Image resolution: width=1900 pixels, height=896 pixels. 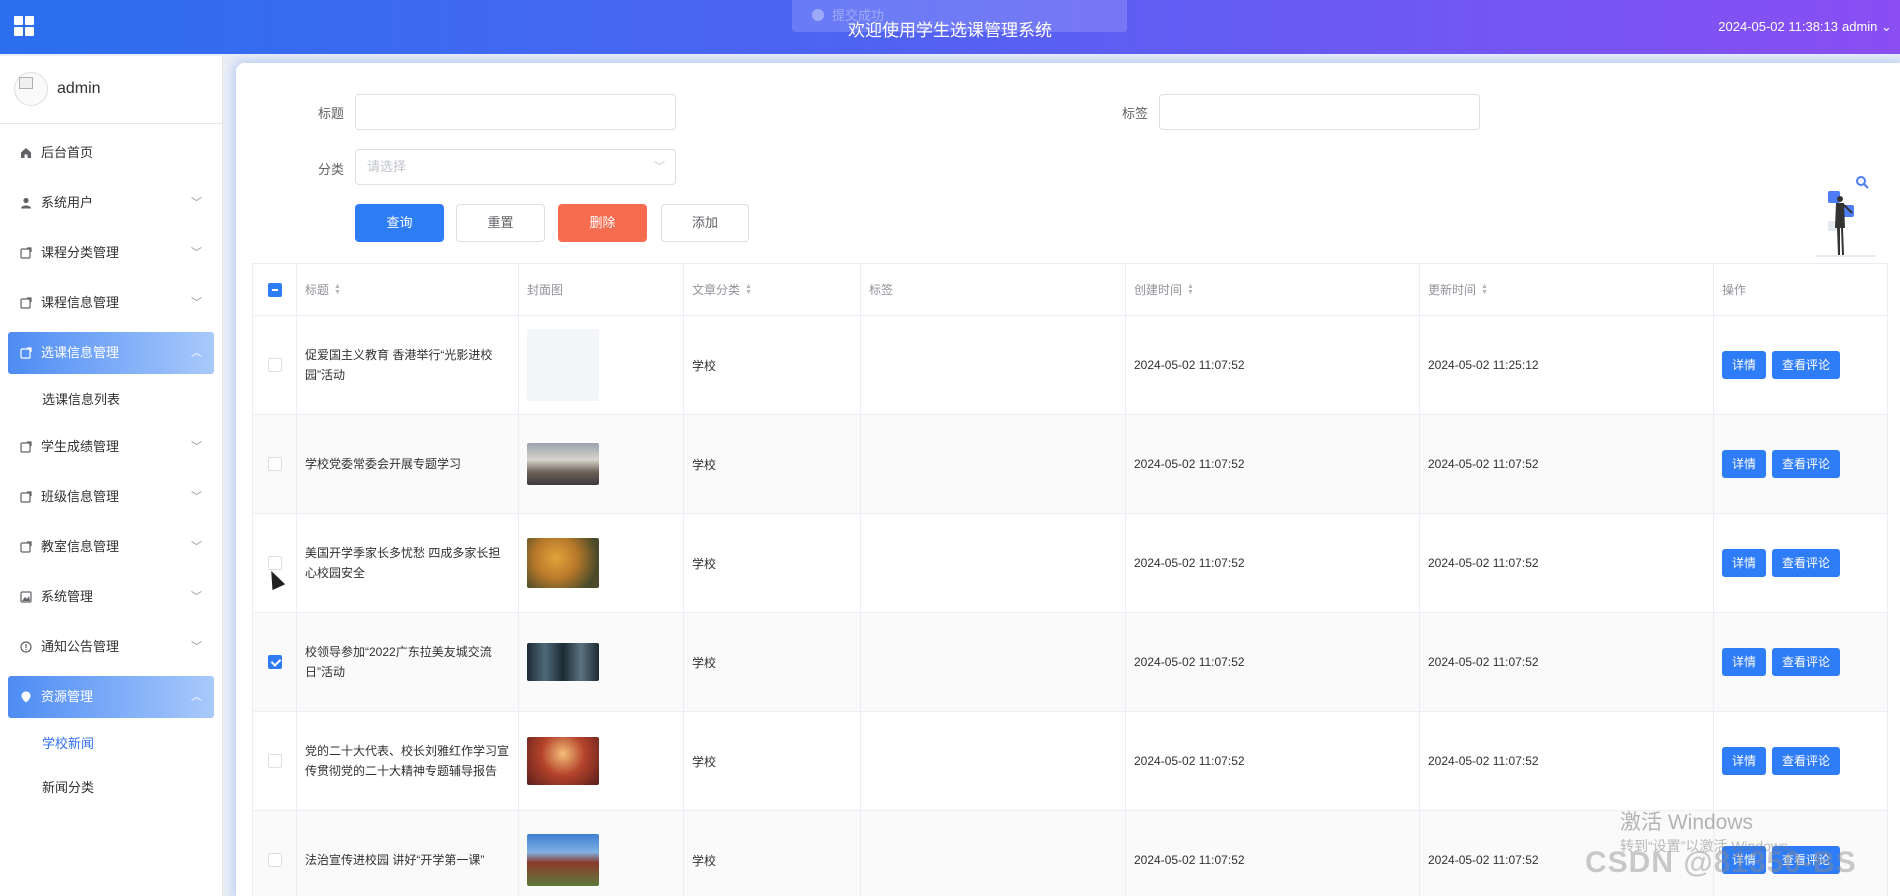 I want to click on sidebar-item-course-category: 课程分类管理 ﹀, so click(x=111, y=253).